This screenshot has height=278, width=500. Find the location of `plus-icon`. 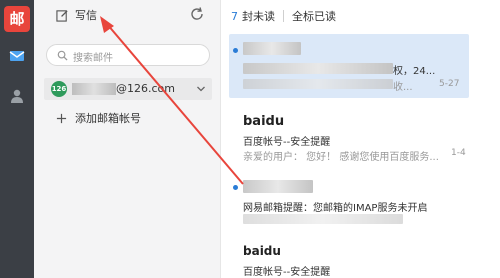

plus-icon is located at coordinates (61, 118).